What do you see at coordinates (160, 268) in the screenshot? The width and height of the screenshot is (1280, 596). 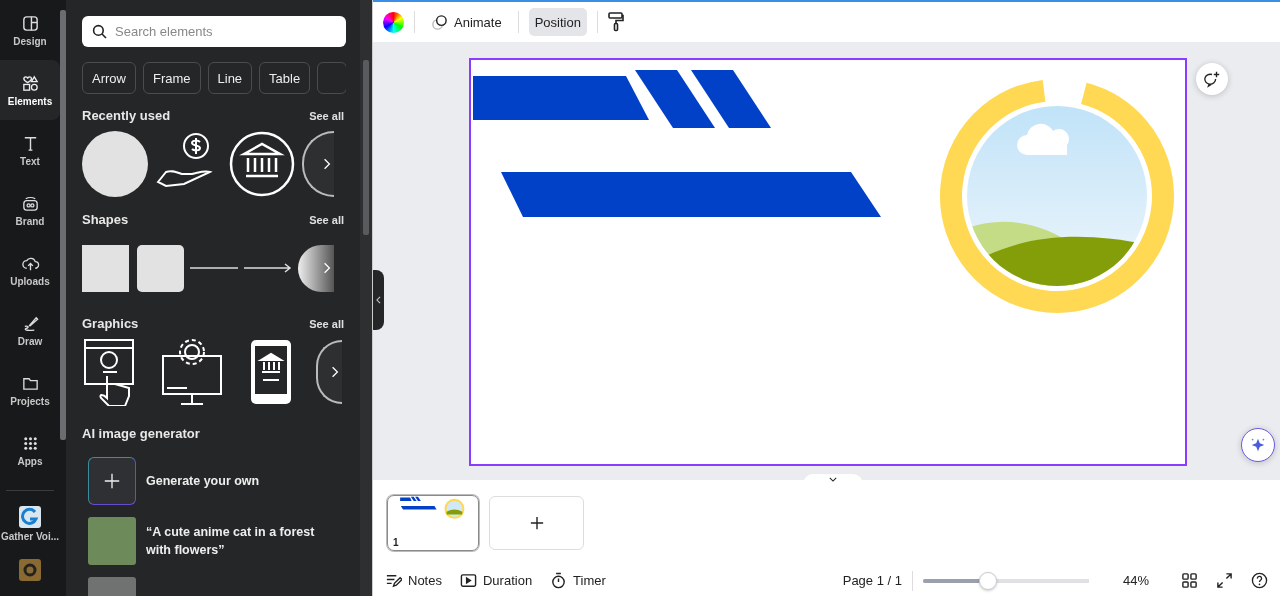 I see `rounded-square-shape` at bounding box center [160, 268].